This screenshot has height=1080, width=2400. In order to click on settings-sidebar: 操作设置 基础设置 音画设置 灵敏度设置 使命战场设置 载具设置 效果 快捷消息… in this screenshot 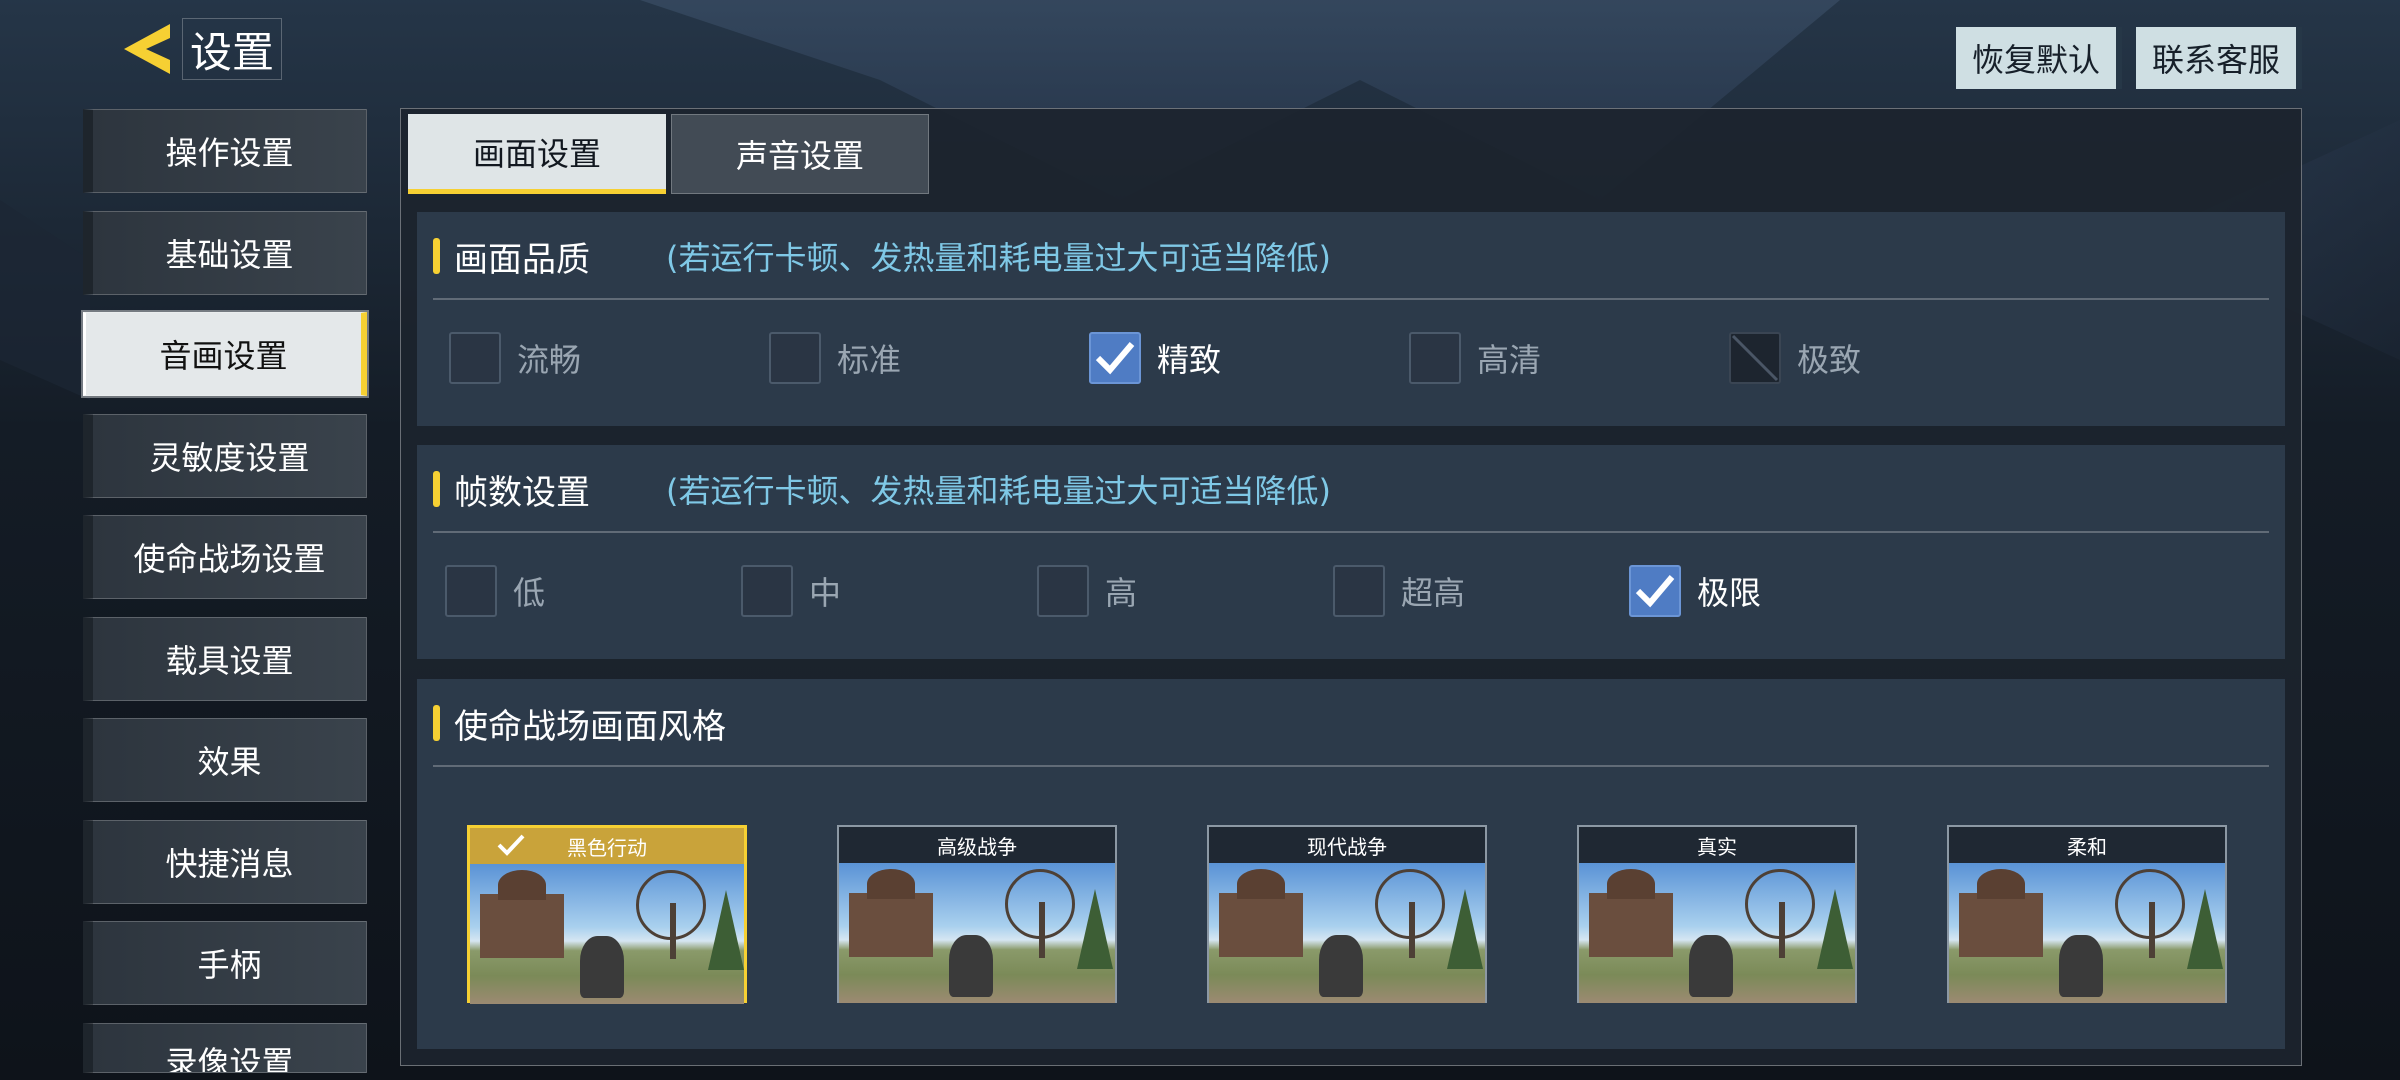, I will do `click(225, 594)`.